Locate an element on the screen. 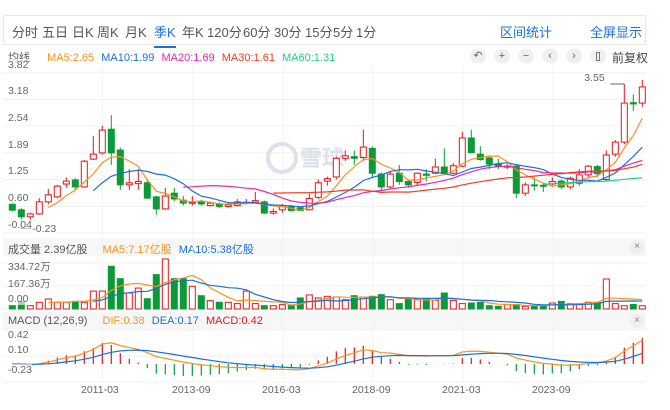 The height and width of the screenshot is (410, 670). date-label: 2018-09 is located at coordinates (371, 390).